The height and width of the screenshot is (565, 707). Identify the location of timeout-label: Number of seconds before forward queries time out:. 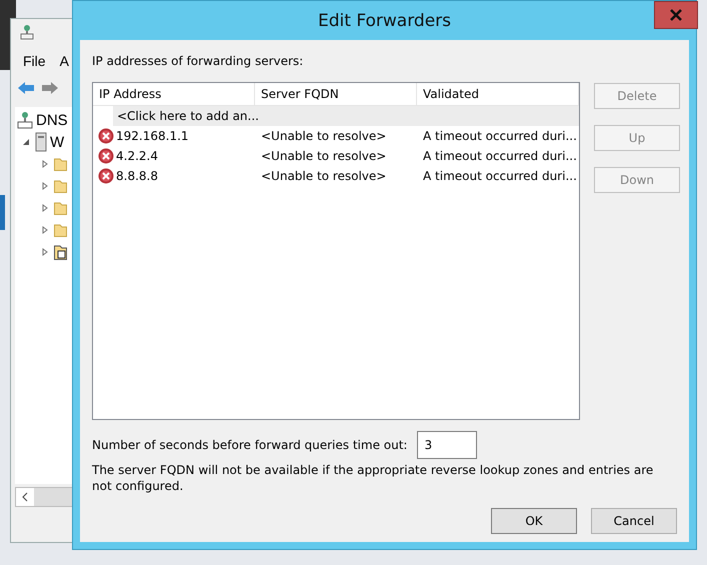
(250, 445).